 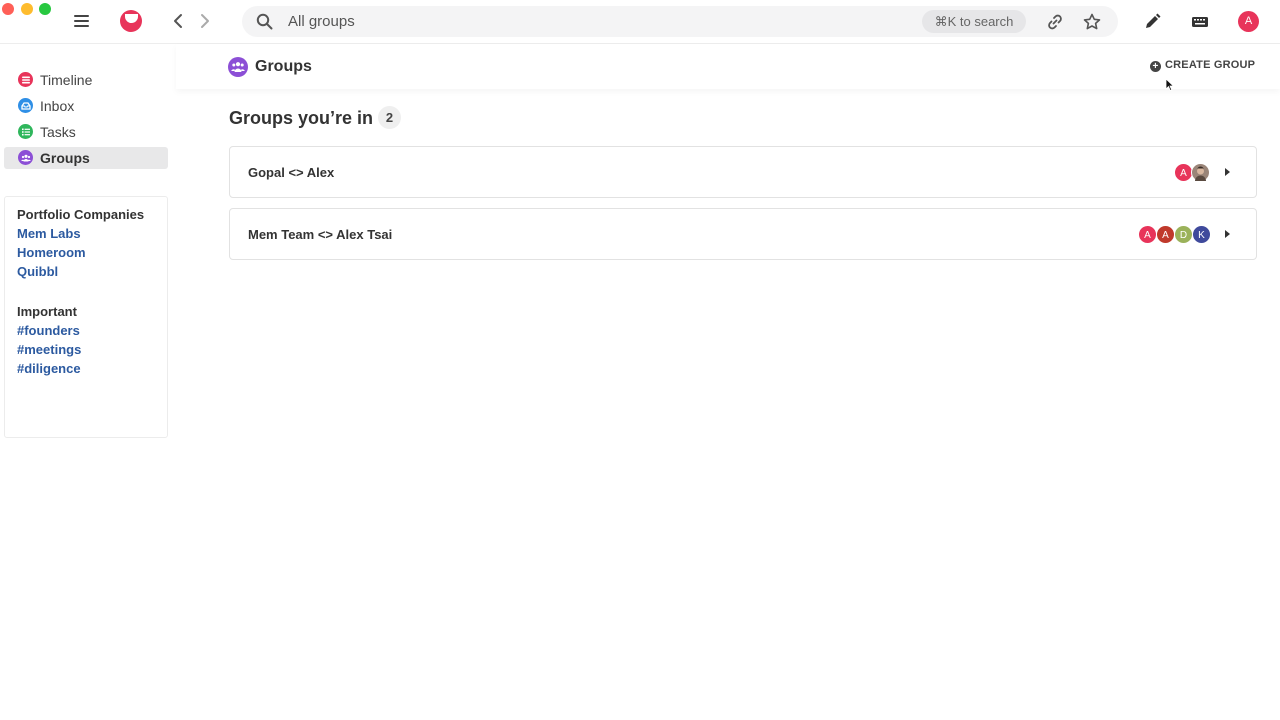 What do you see at coordinates (37, 271) in the screenshot?
I see `sidebar-link-quibbl: Quibbl` at bounding box center [37, 271].